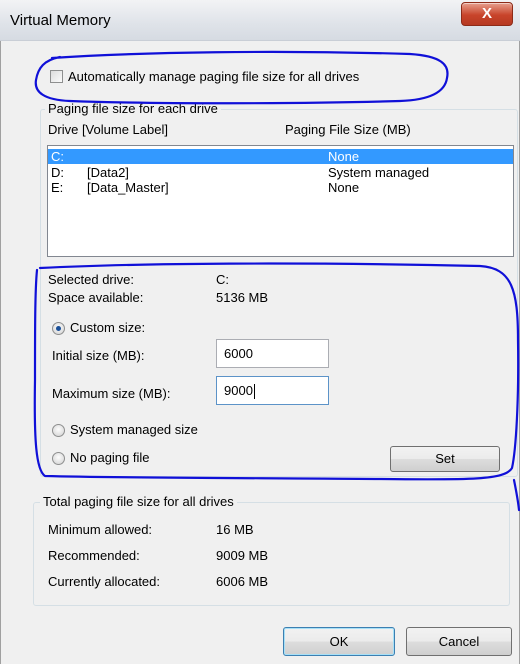 Image resolution: width=520 pixels, height=664 pixels. I want to click on annotation-line-right, so click(516, 495).